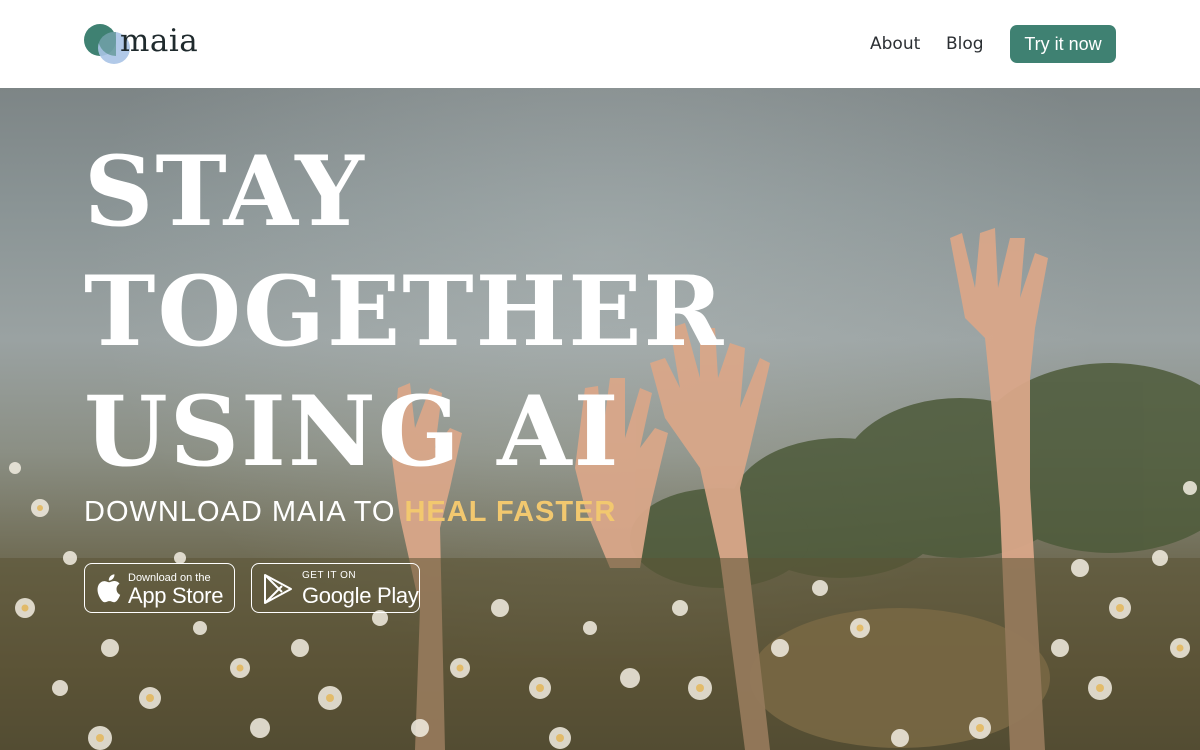  Describe the element at coordinates (600, 44) in the screenshot. I see `site-header: maia About Blog Try it now` at that location.